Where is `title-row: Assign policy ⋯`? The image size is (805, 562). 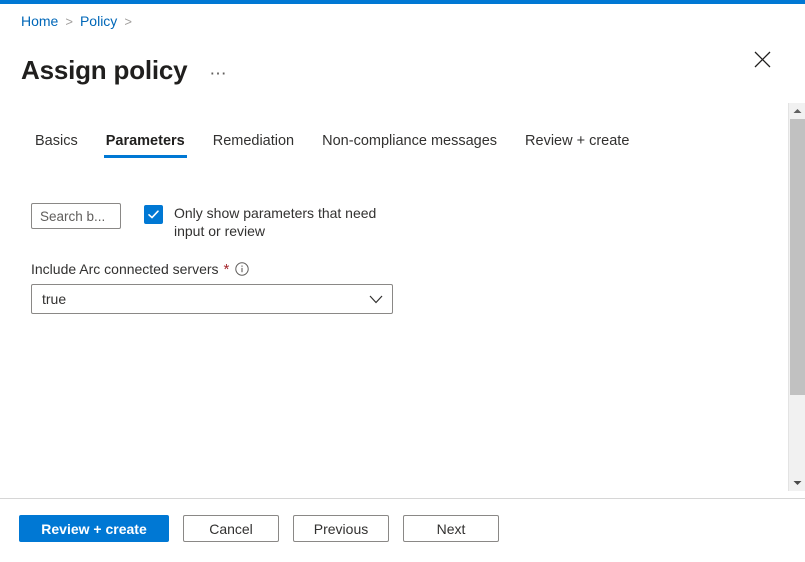 title-row: Assign policy ⋯ is located at coordinates (126, 70).